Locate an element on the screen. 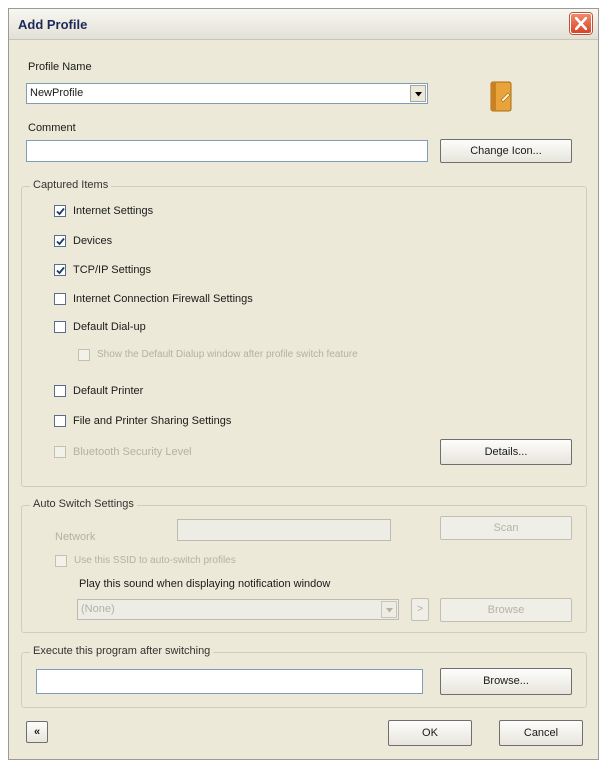  sound-browse-button: Browse is located at coordinates (506, 610).